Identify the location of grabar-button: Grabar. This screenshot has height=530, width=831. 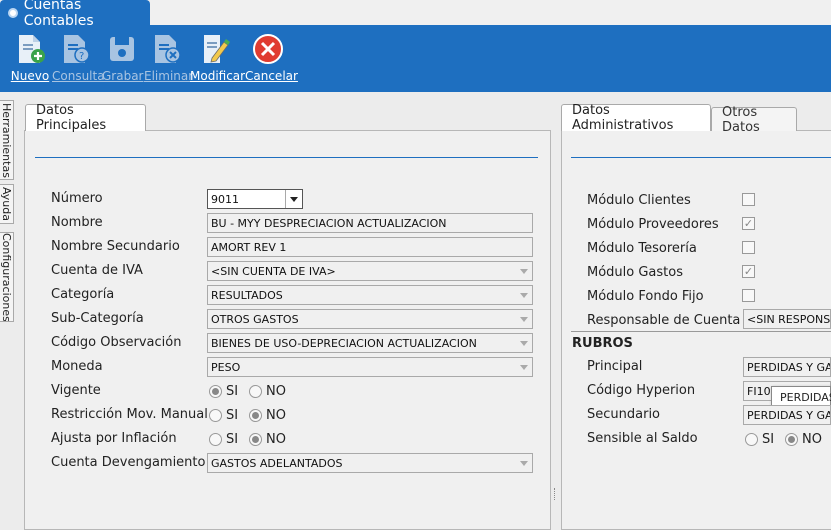
(123, 57).